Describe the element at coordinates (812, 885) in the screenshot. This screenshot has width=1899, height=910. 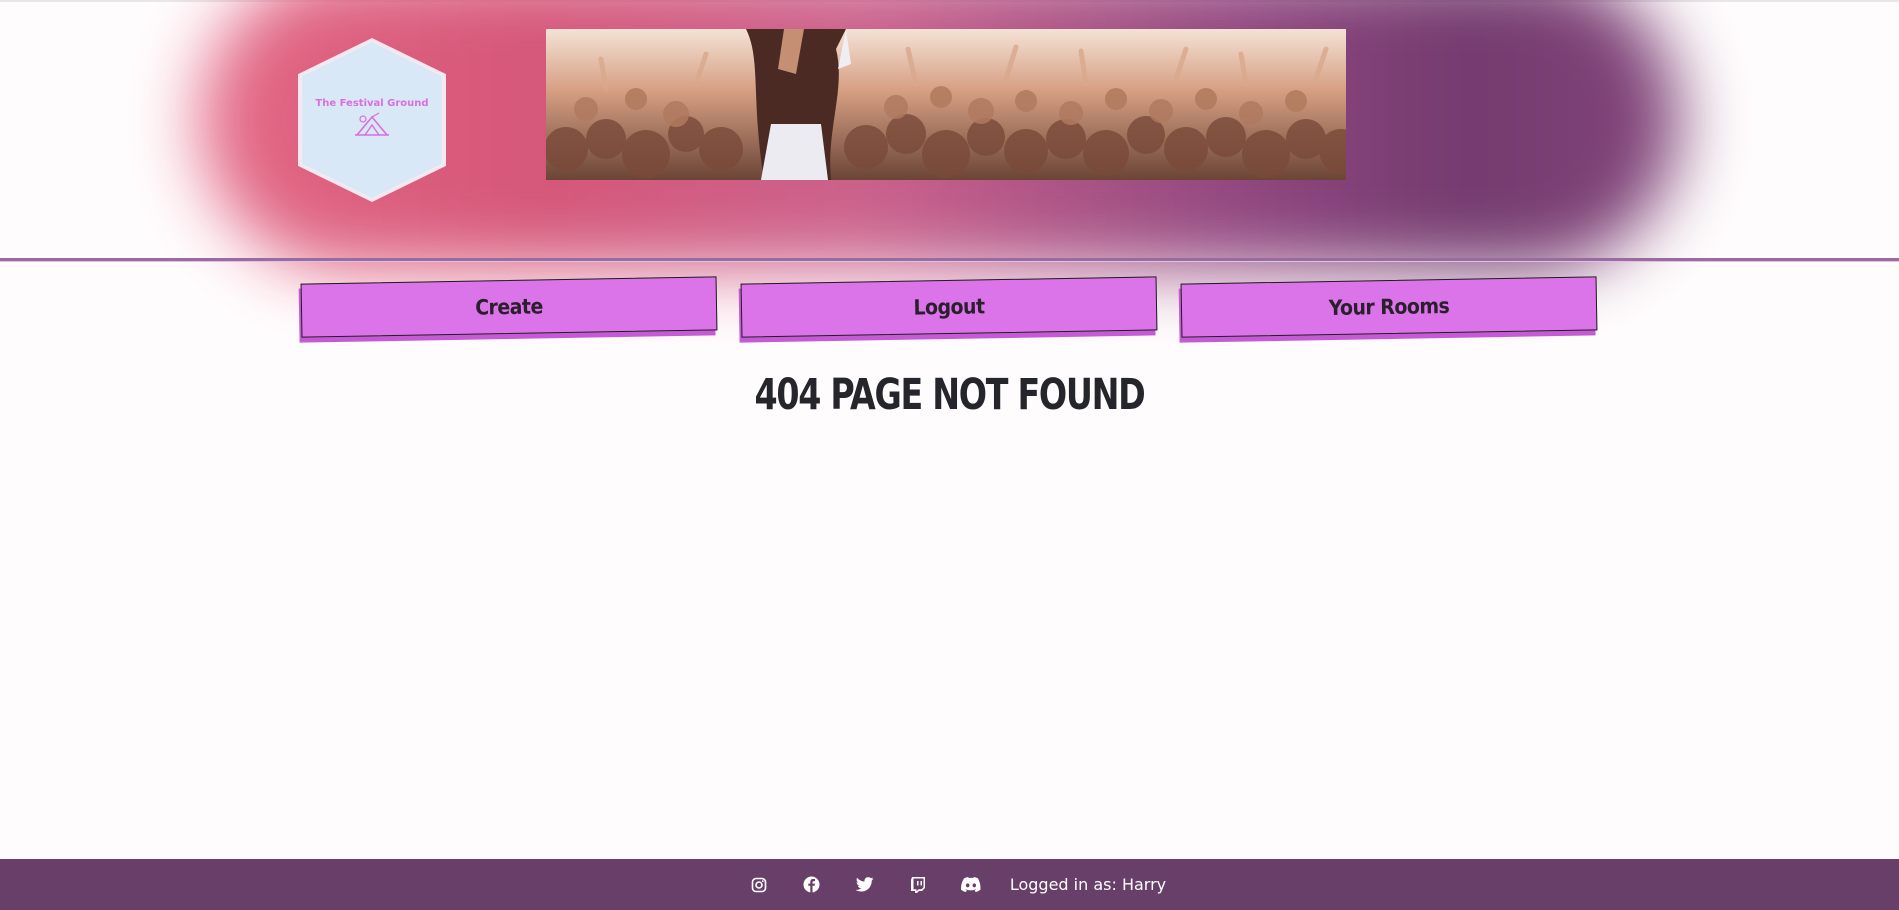
I see `facebook-icon` at that location.